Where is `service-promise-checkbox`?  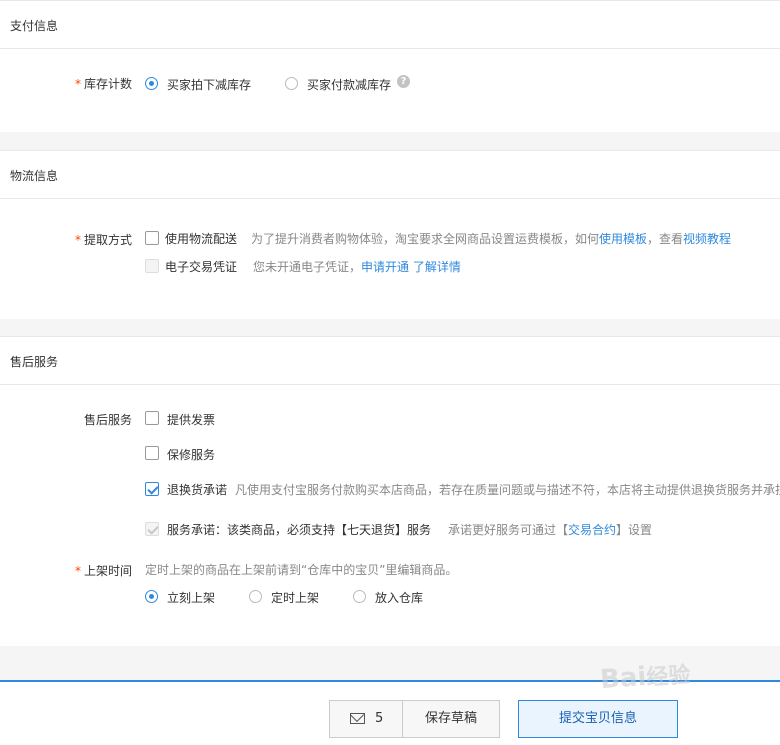 service-promise-checkbox is located at coordinates (152, 529).